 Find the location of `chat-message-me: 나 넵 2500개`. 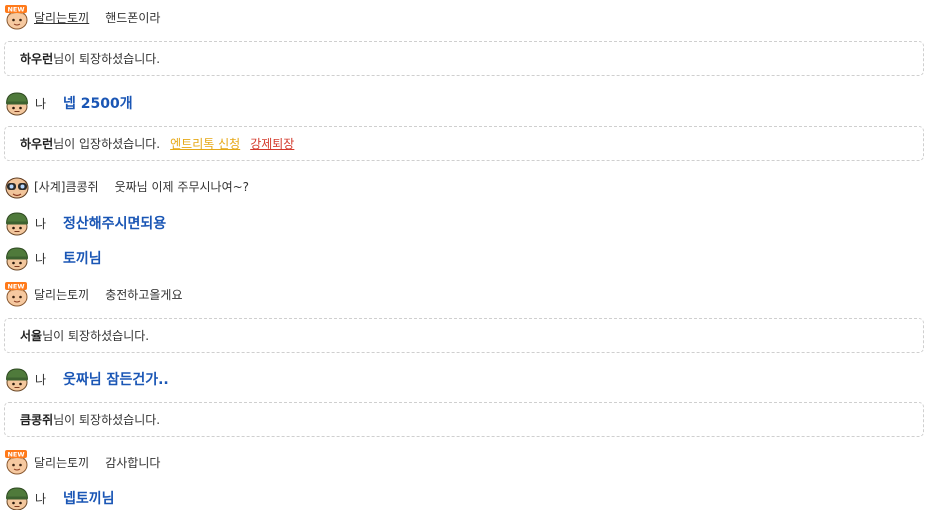

chat-message-me: 나 넵 2500개 is located at coordinates (465, 103).